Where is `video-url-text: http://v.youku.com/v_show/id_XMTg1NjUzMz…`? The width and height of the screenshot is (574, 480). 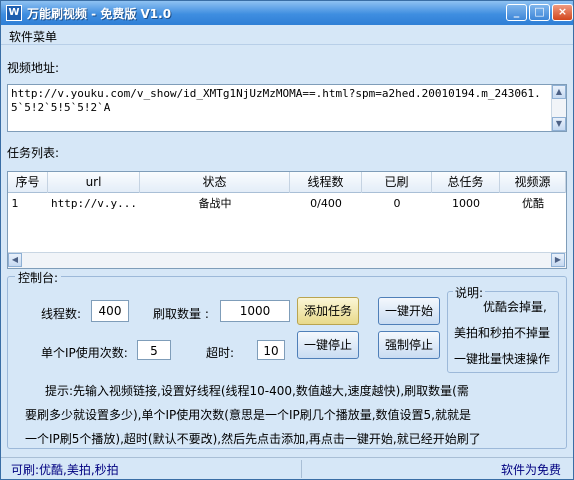 video-url-text: http://v.youku.com/v_show/id_XMTg1NjUzMz… is located at coordinates (276, 100).